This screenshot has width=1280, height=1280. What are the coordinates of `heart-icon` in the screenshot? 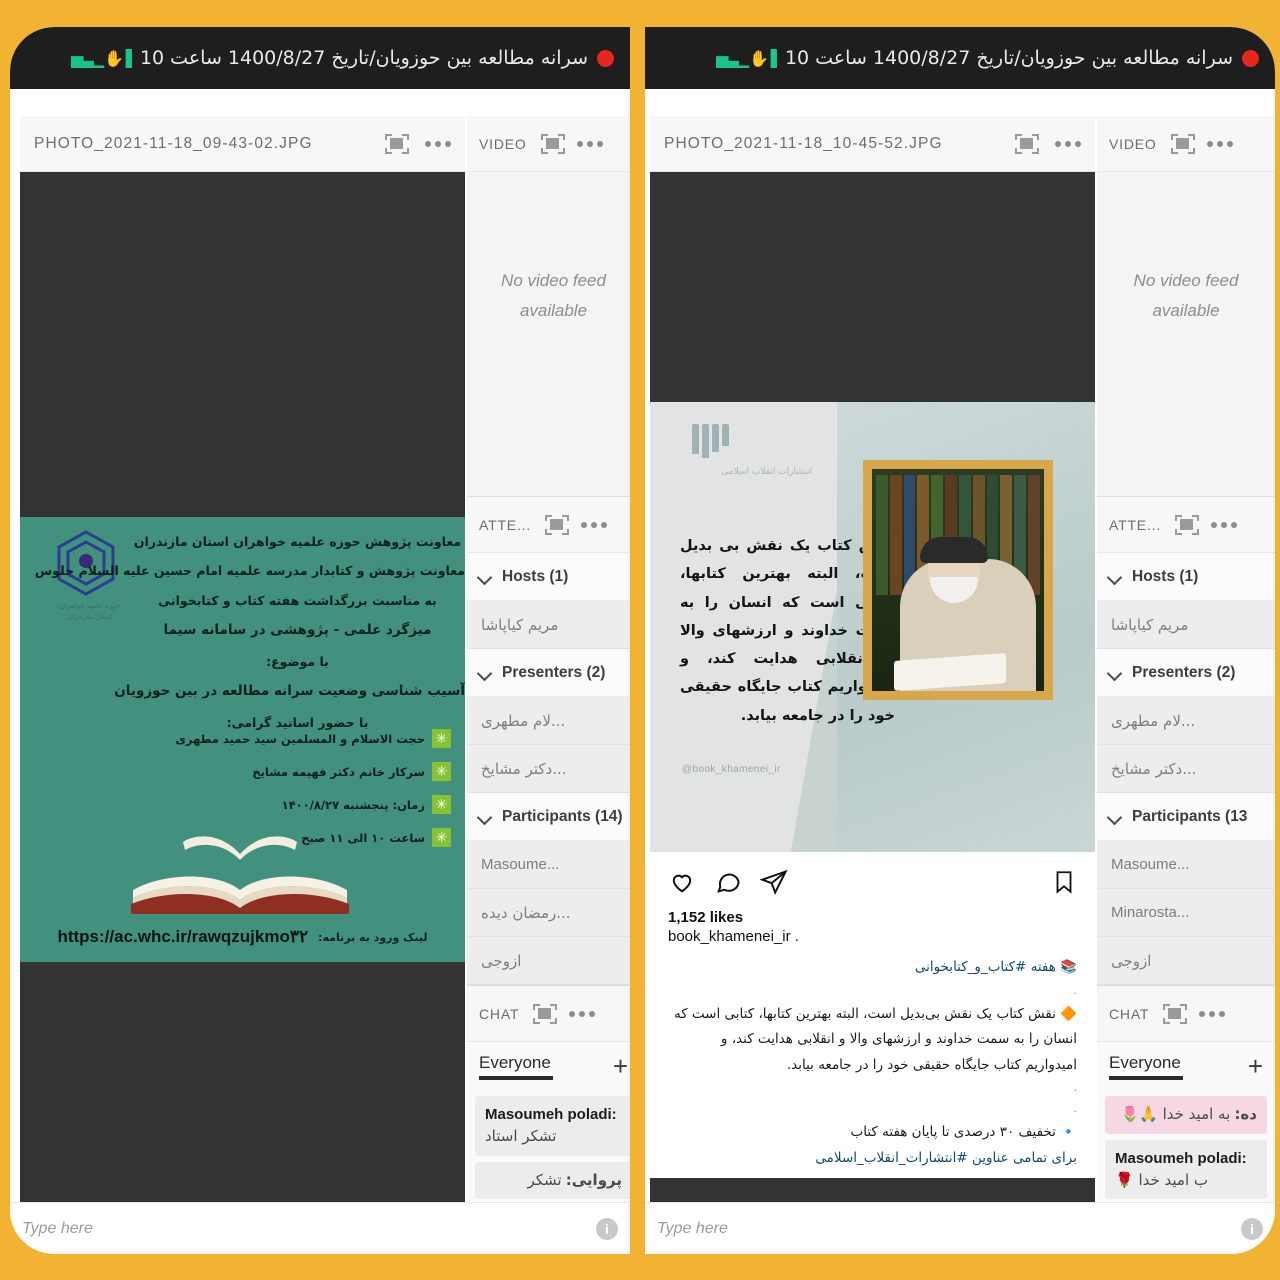 It's located at (682, 884).